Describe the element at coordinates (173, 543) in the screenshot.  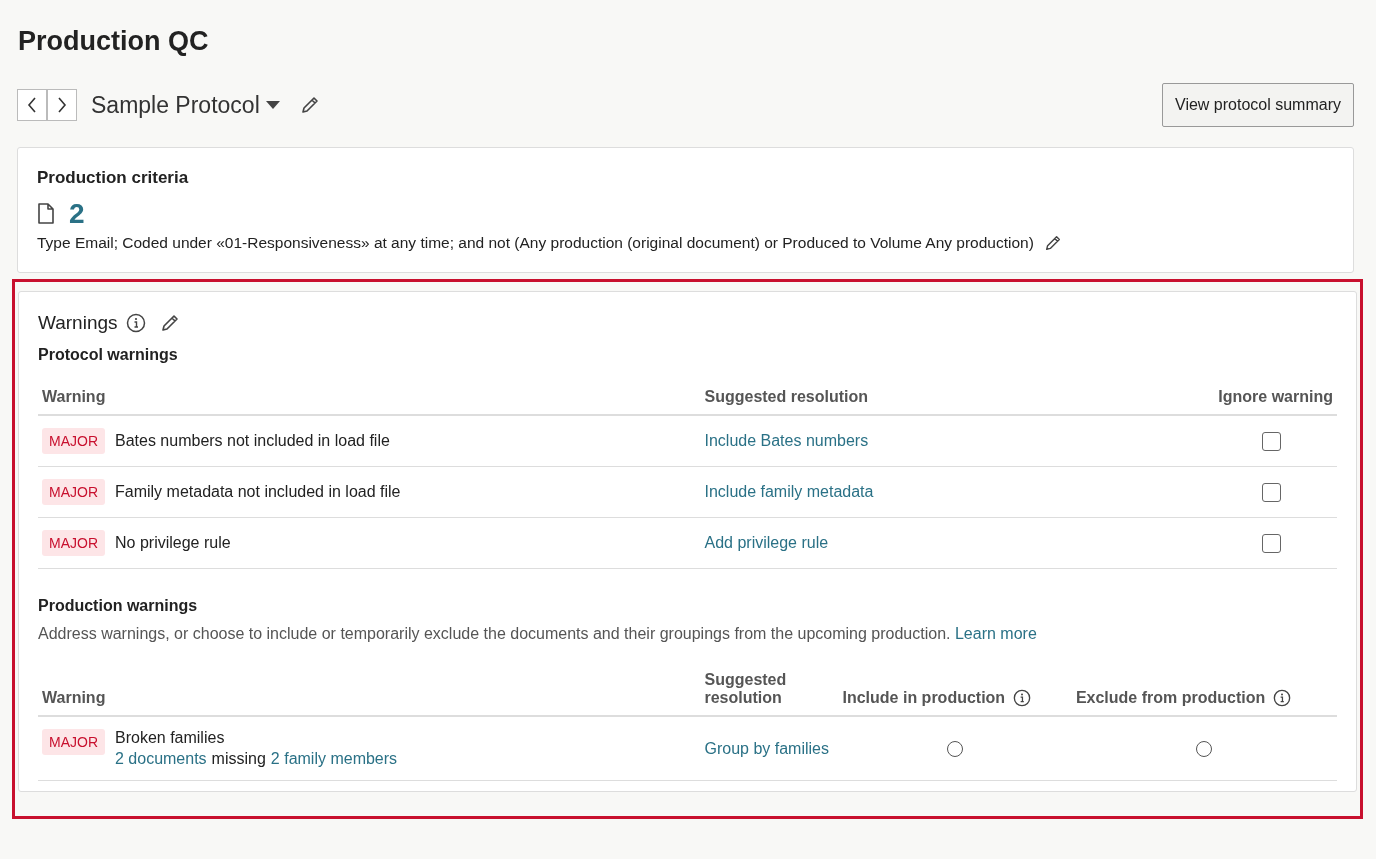
I see `warning-text: No privilege rule` at that location.